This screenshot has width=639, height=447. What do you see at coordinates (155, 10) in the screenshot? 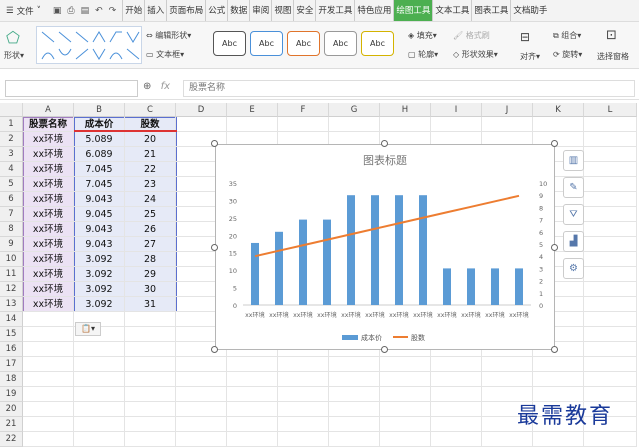
I see `tab-1: 插入` at bounding box center [155, 10].